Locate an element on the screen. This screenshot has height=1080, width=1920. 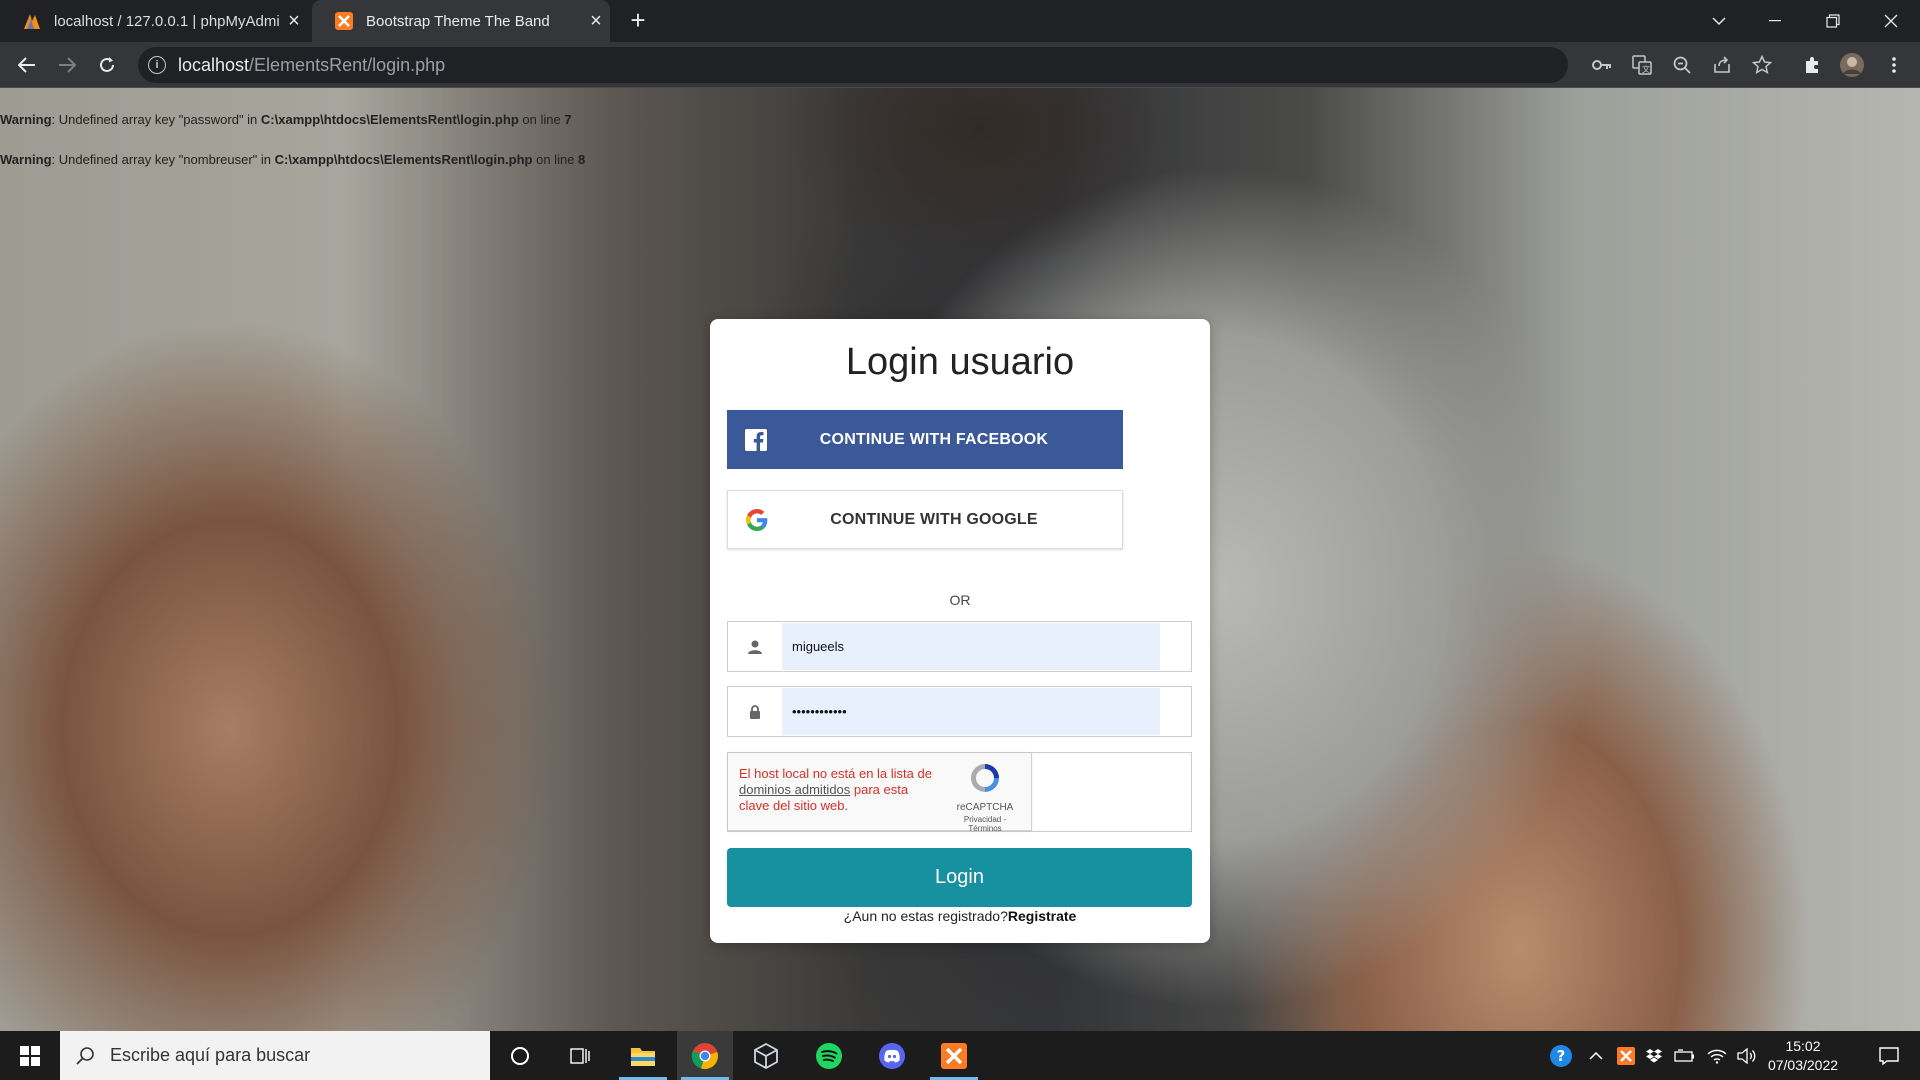
xampp-taskbar-icon is located at coordinates (954, 1055).